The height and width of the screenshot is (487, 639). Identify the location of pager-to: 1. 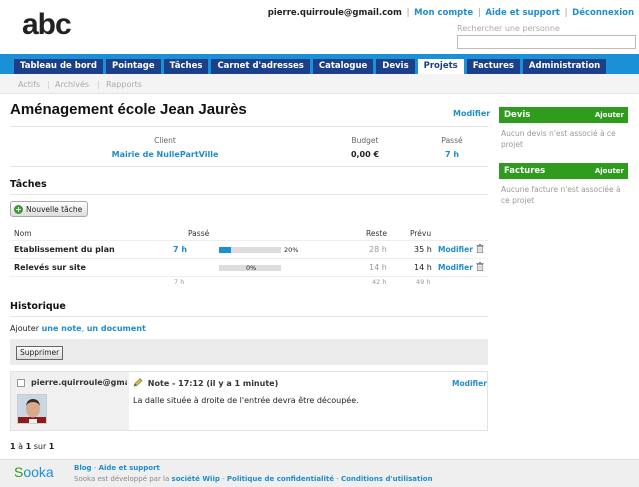
(28, 446).